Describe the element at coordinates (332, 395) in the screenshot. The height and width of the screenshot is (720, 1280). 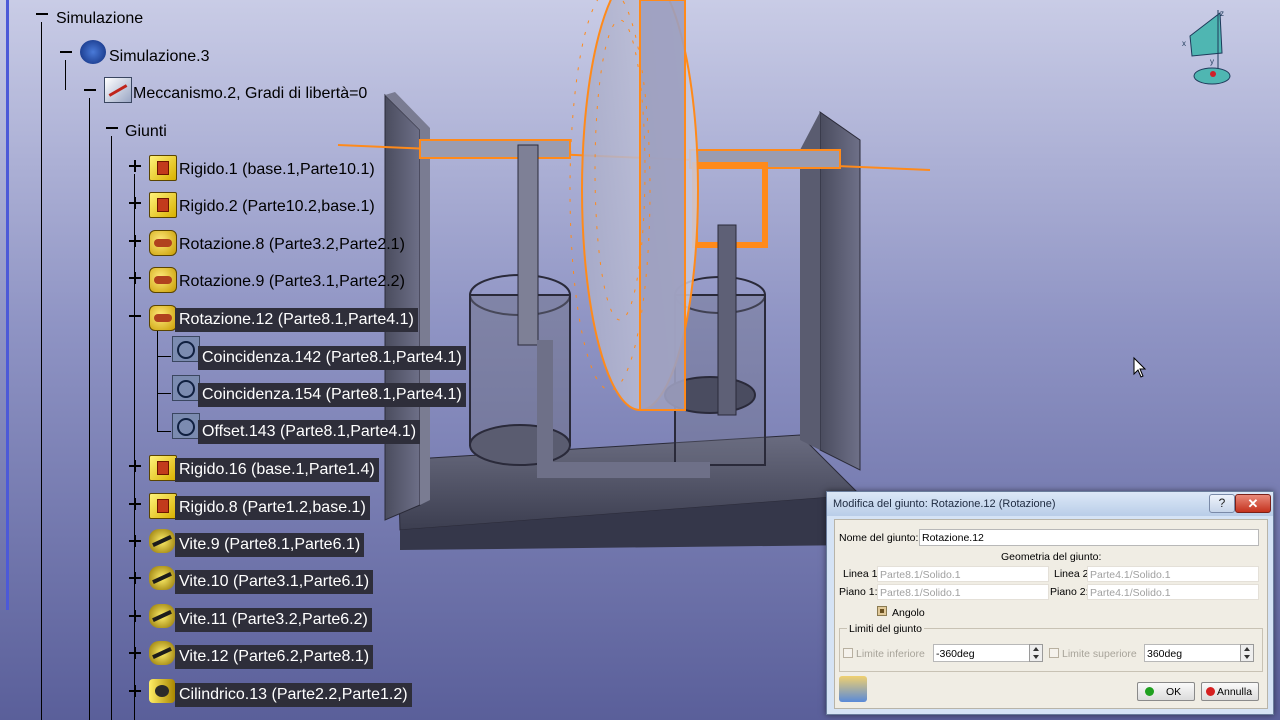
I see `tree-item-constraint: Coincidenza.154 (Parte8.1,Parte4.1)` at that location.